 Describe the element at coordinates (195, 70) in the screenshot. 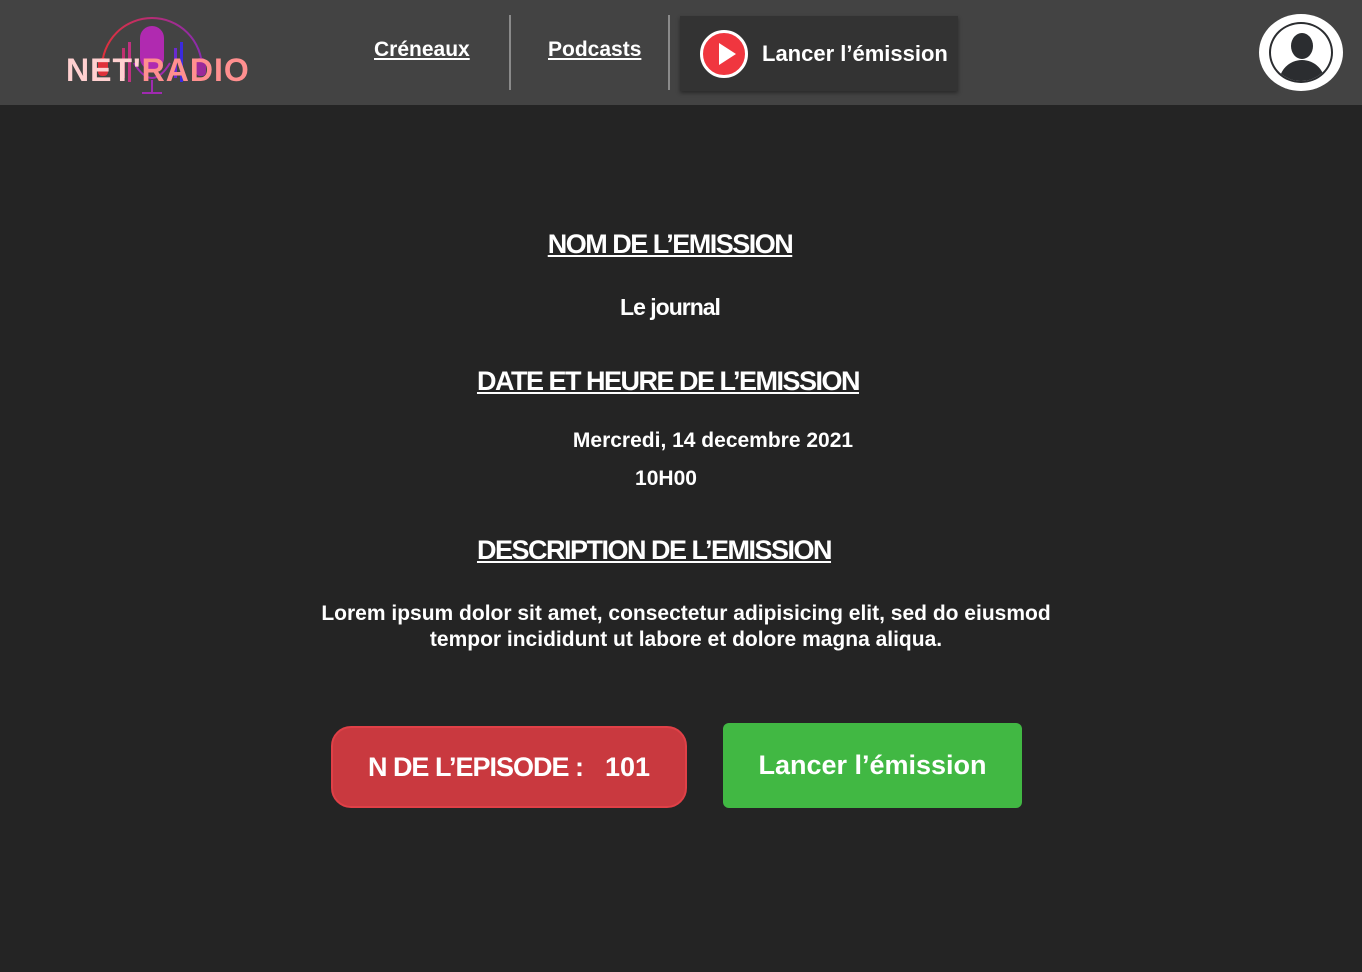

I see `logo-text-radio: RADIO` at that location.